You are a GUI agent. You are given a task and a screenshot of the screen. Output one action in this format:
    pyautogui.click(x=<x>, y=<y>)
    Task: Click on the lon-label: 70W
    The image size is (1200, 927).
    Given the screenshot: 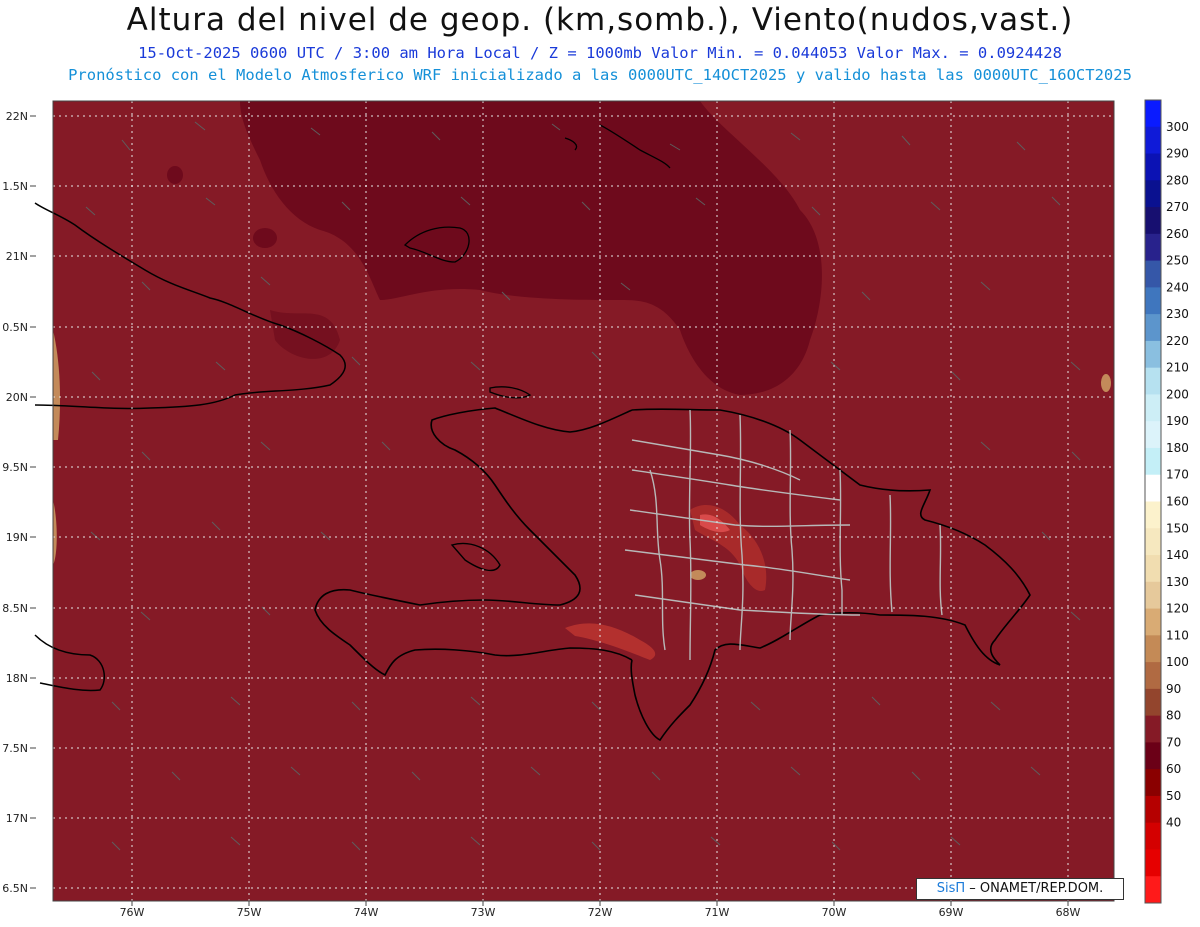 What is the action you would take?
    pyautogui.click(x=834, y=912)
    